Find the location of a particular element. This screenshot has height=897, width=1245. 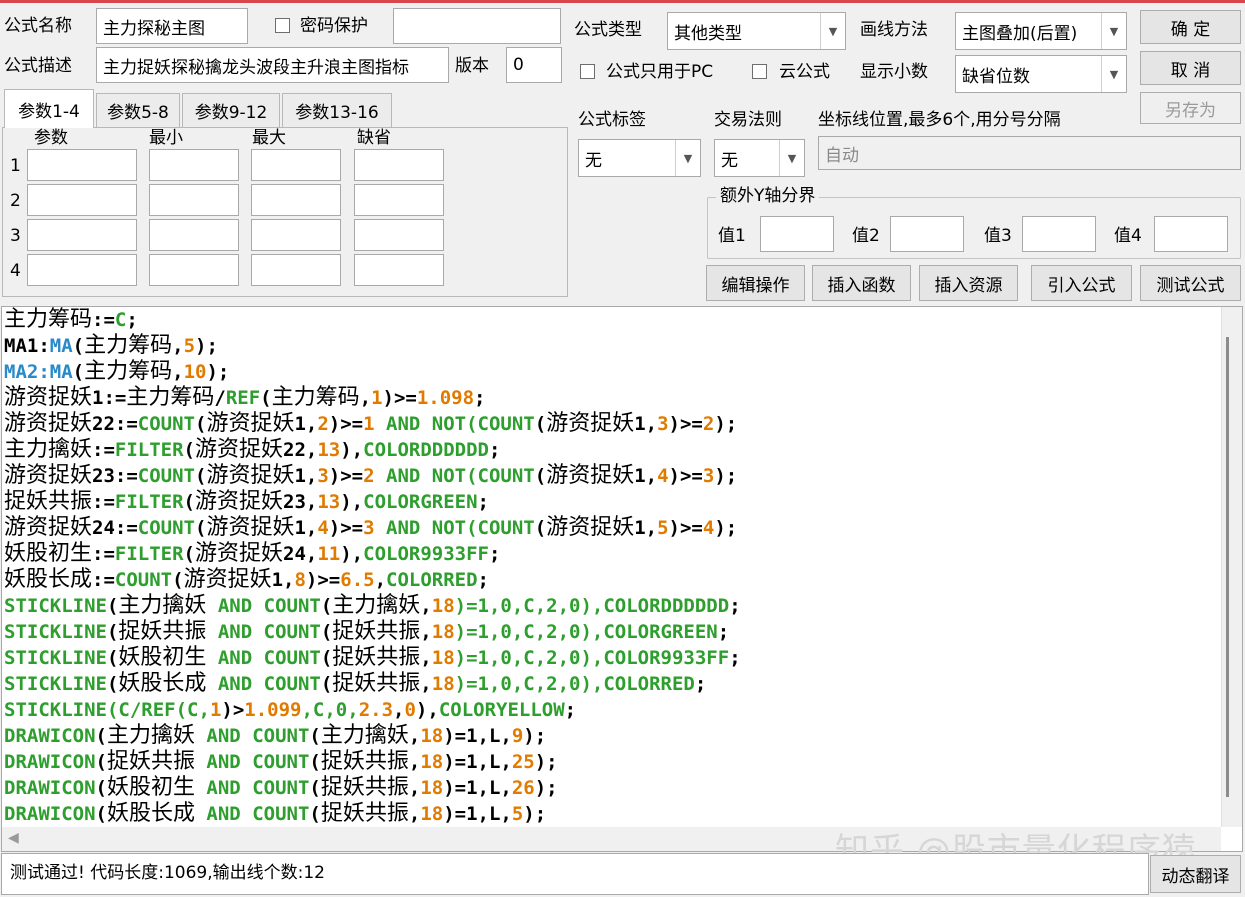

y-value-4-input is located at coordinates (1191, 234).